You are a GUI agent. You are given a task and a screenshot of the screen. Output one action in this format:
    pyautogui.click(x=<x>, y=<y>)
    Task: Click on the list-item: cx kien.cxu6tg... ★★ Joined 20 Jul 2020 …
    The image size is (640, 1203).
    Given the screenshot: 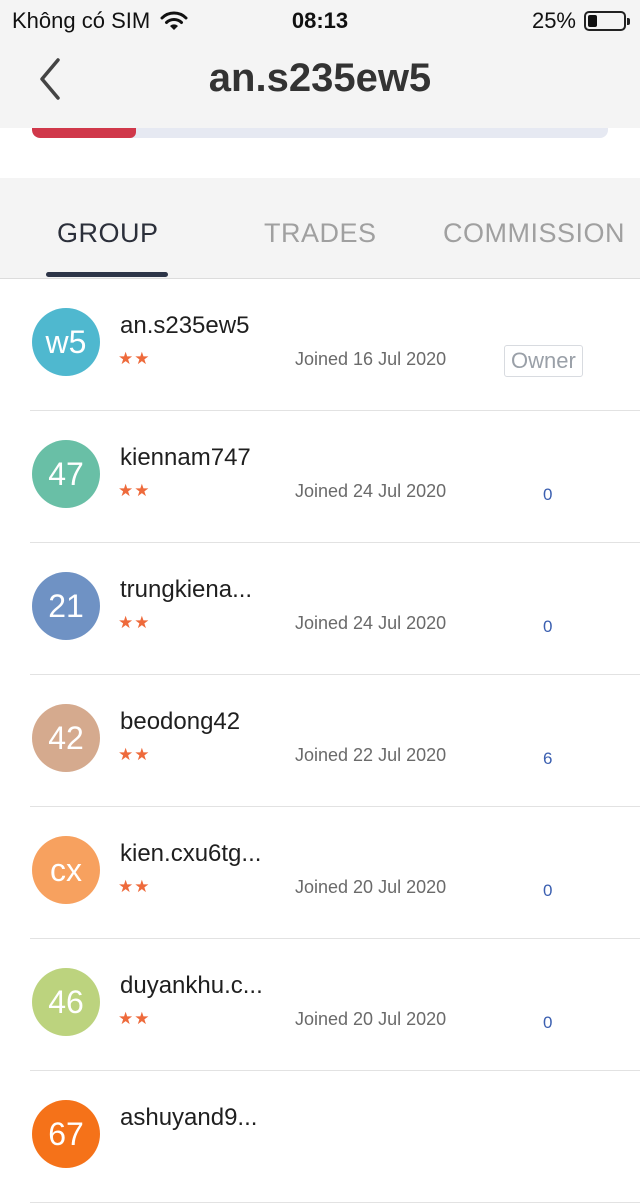 What is the action you would take?
    pyautogui.click(x=335, y=873)
    